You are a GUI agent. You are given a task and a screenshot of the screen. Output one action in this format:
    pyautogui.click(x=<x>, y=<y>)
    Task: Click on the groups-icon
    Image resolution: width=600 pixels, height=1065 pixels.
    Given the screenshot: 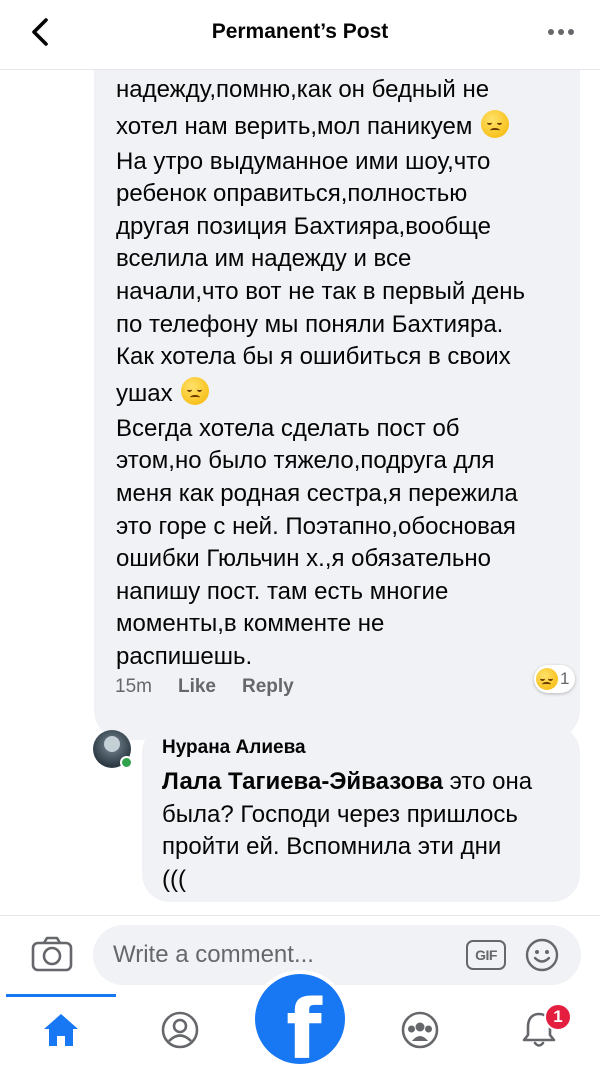 What is the action you would take?
    pyautogui.click(x=420, y=1030)
    